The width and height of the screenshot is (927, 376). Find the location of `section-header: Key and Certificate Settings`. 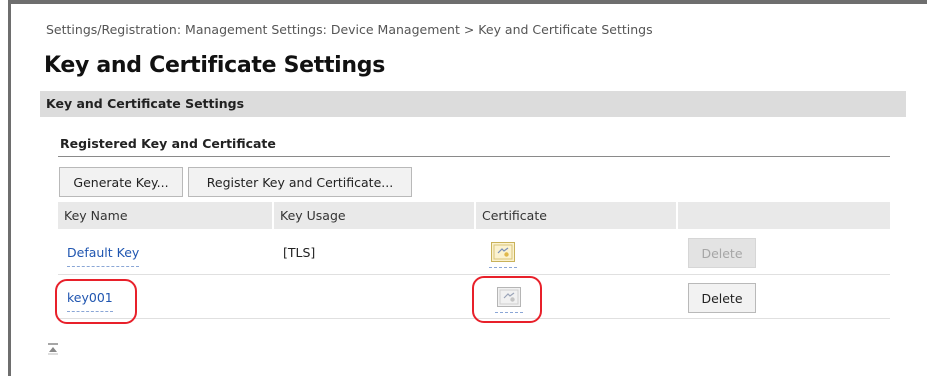

section-header: Key and Certificate Settings is located at coordinates (473, 104).